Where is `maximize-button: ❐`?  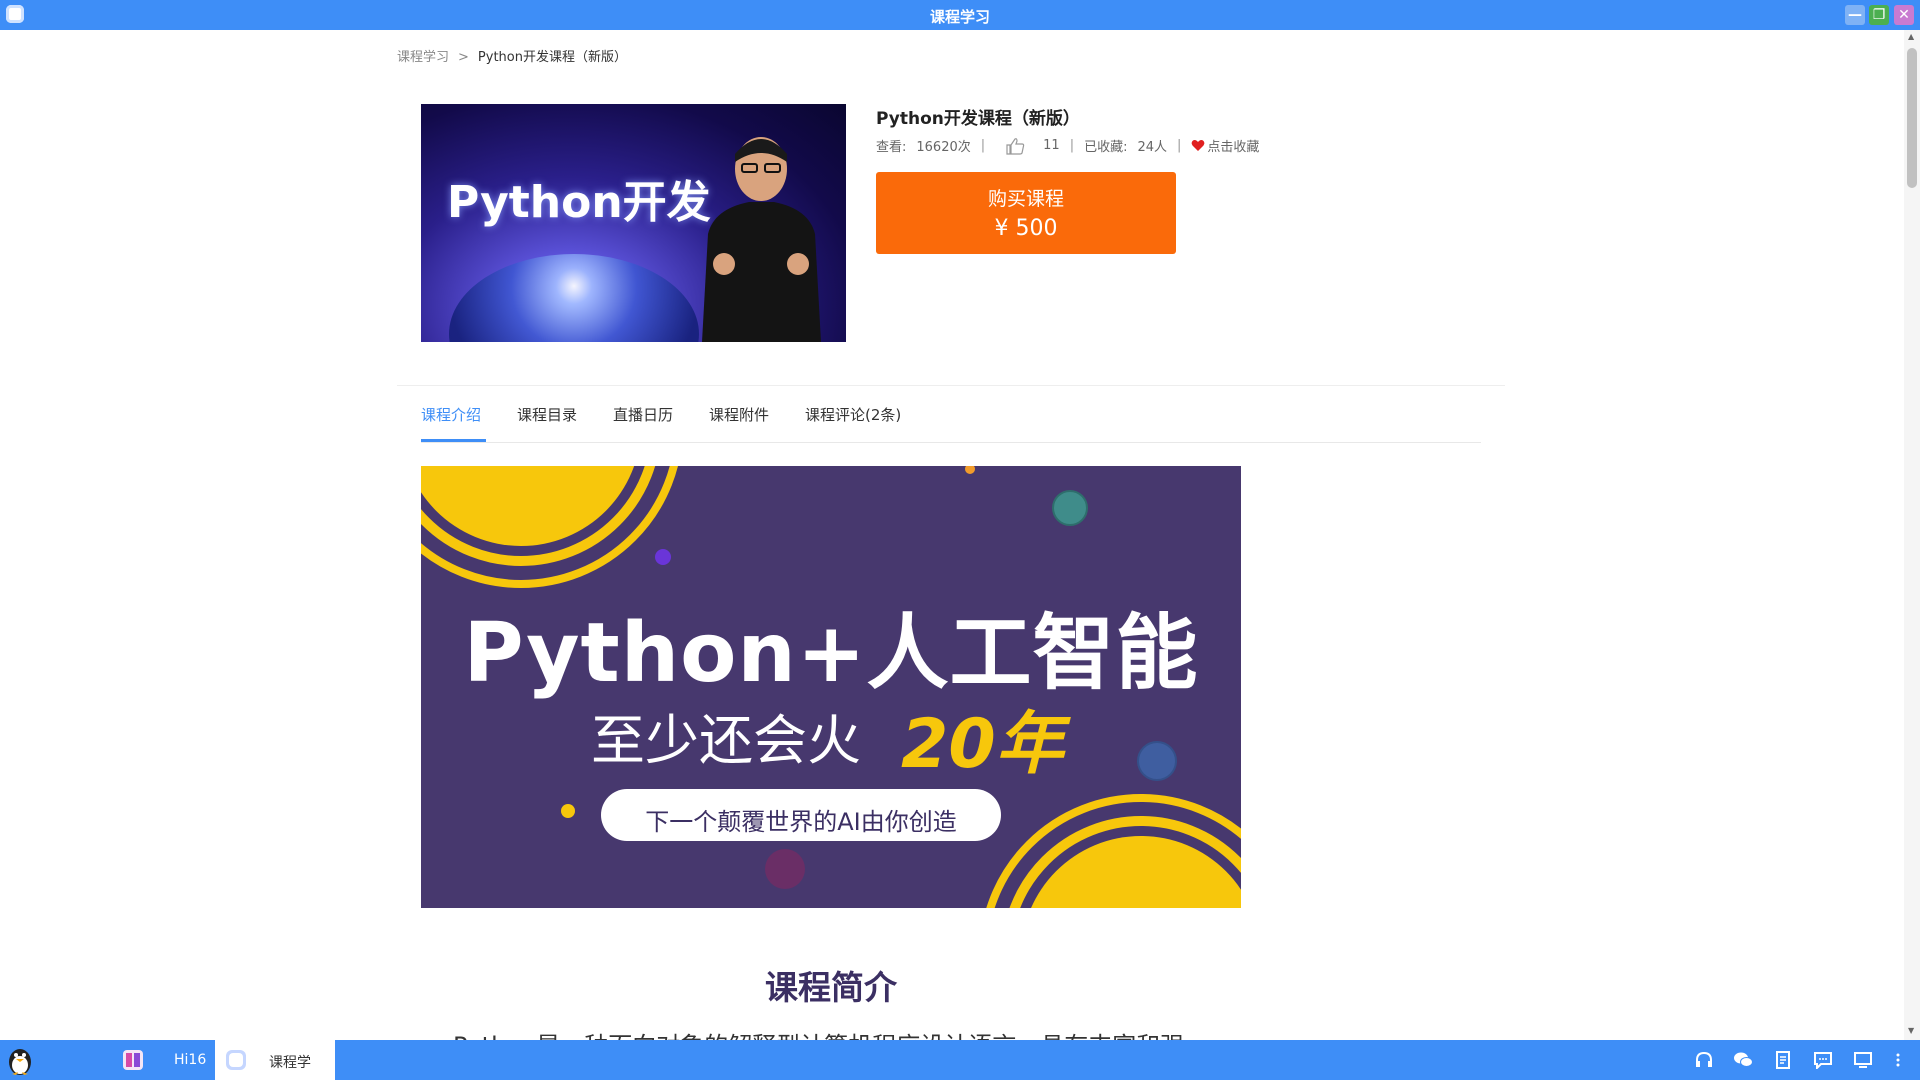 maximize-button: ❐ is located at coordinates (1879, 15).